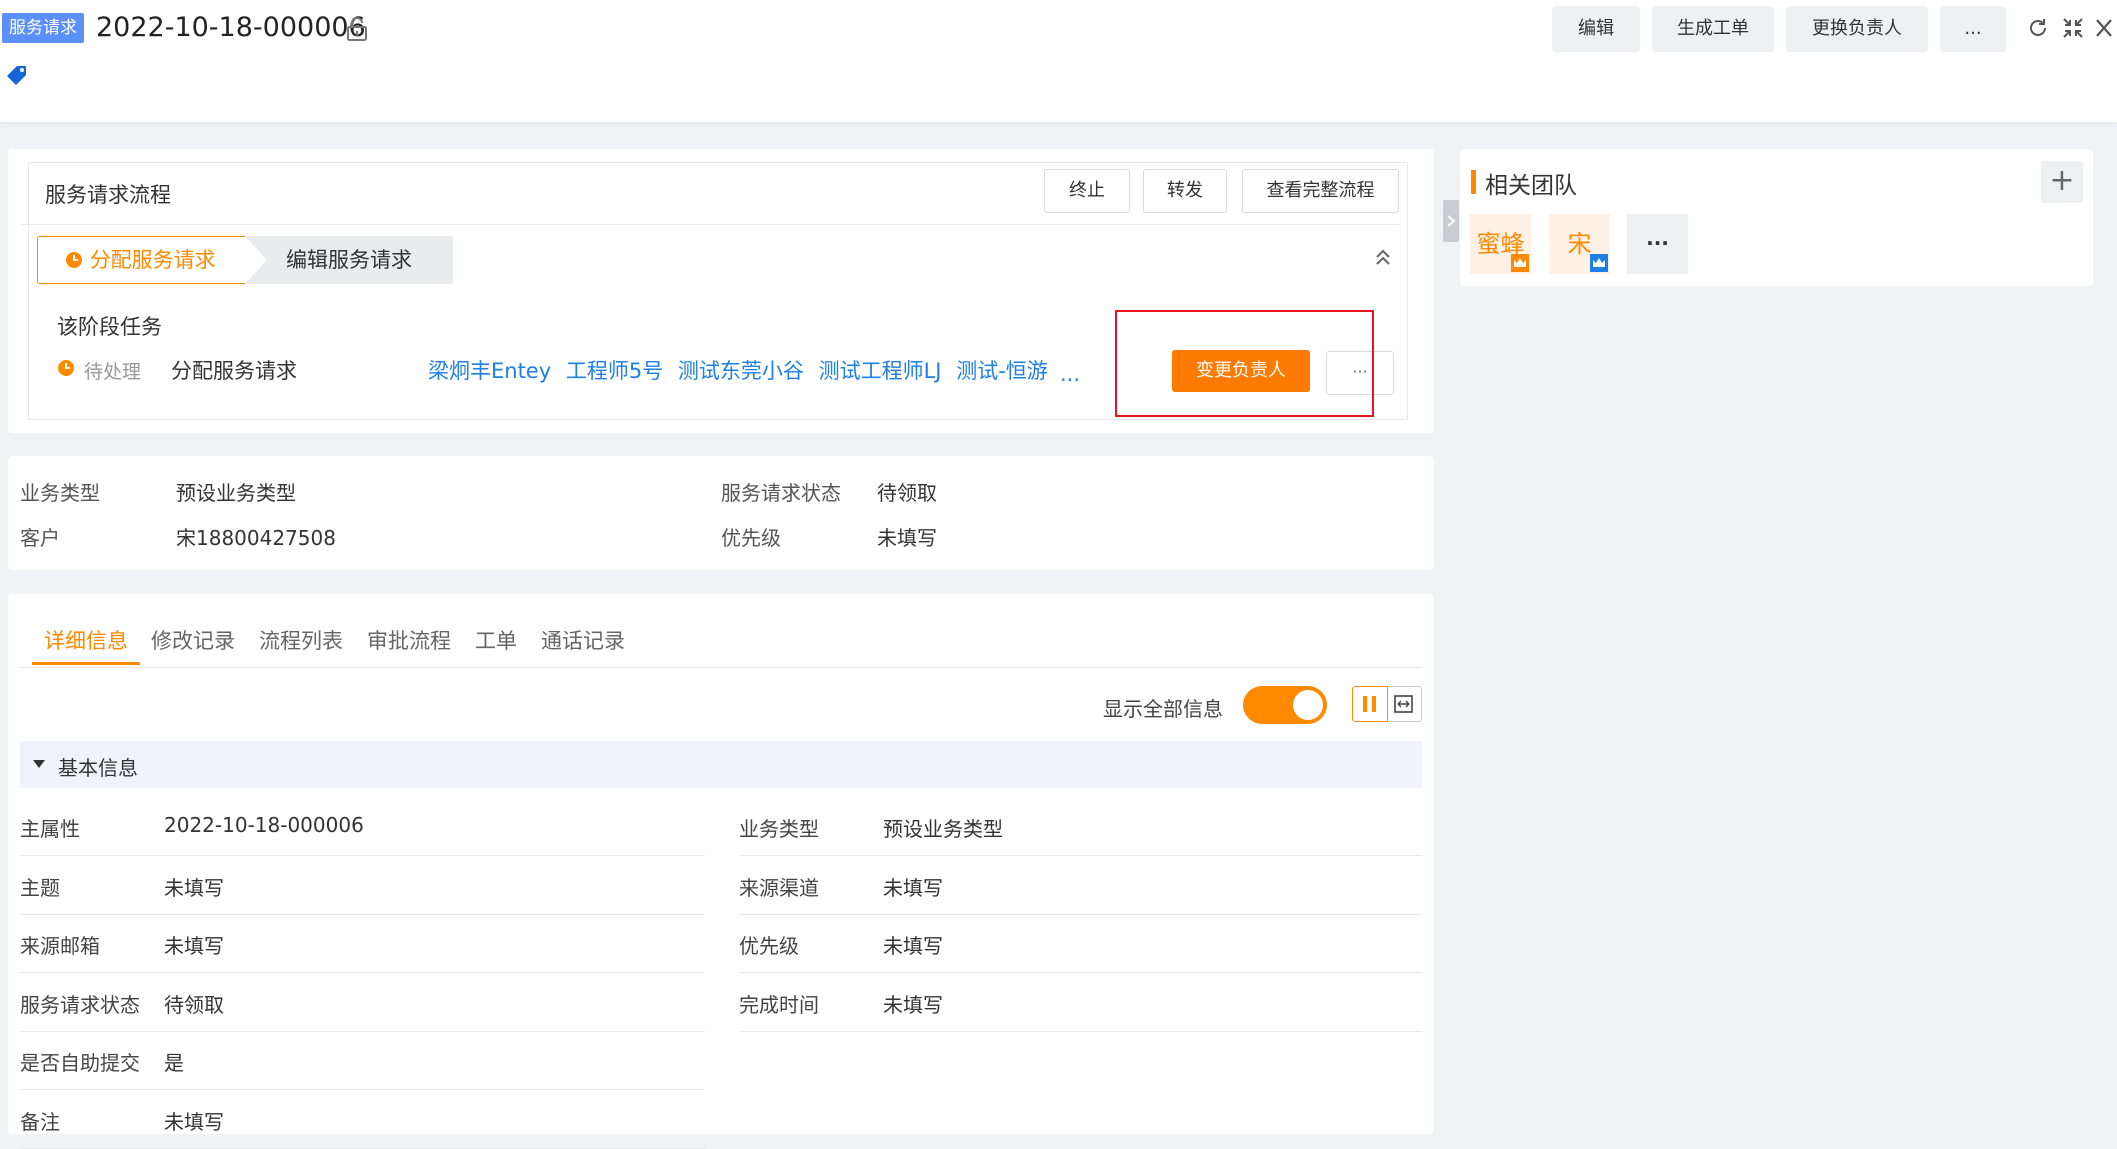 This screenshot has height=1149, width=2117. What do you see at coordinates (17, 76) in the screenshot?
I see `tag-icon` at bounding box center [17, 76].